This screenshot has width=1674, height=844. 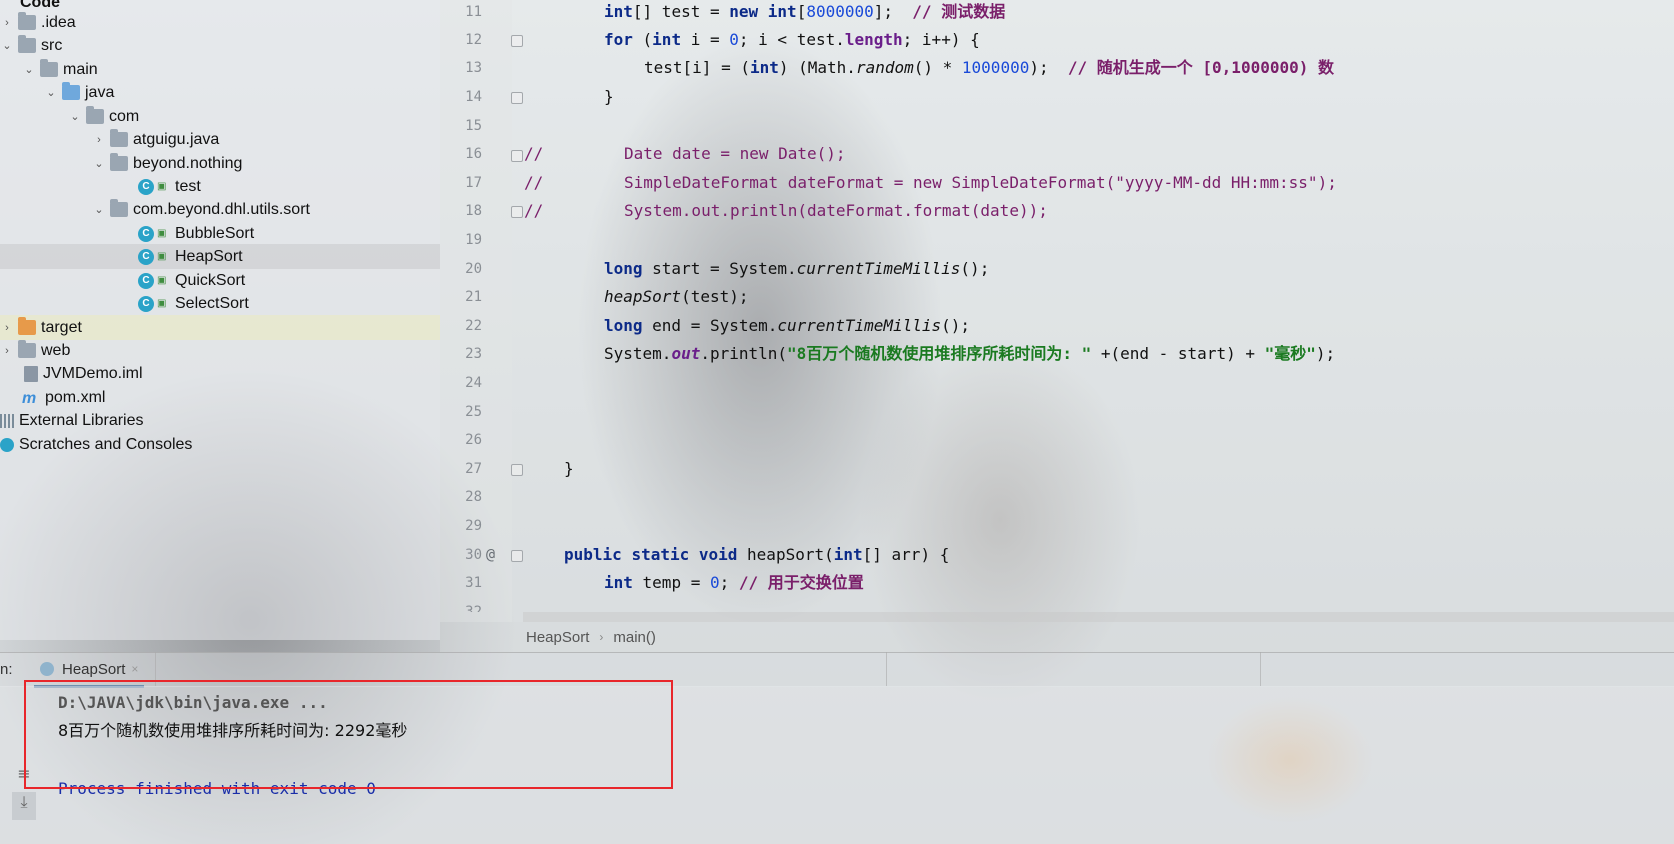 I want to click on horizontal-scrollbar, so click(x=1098, y=617).